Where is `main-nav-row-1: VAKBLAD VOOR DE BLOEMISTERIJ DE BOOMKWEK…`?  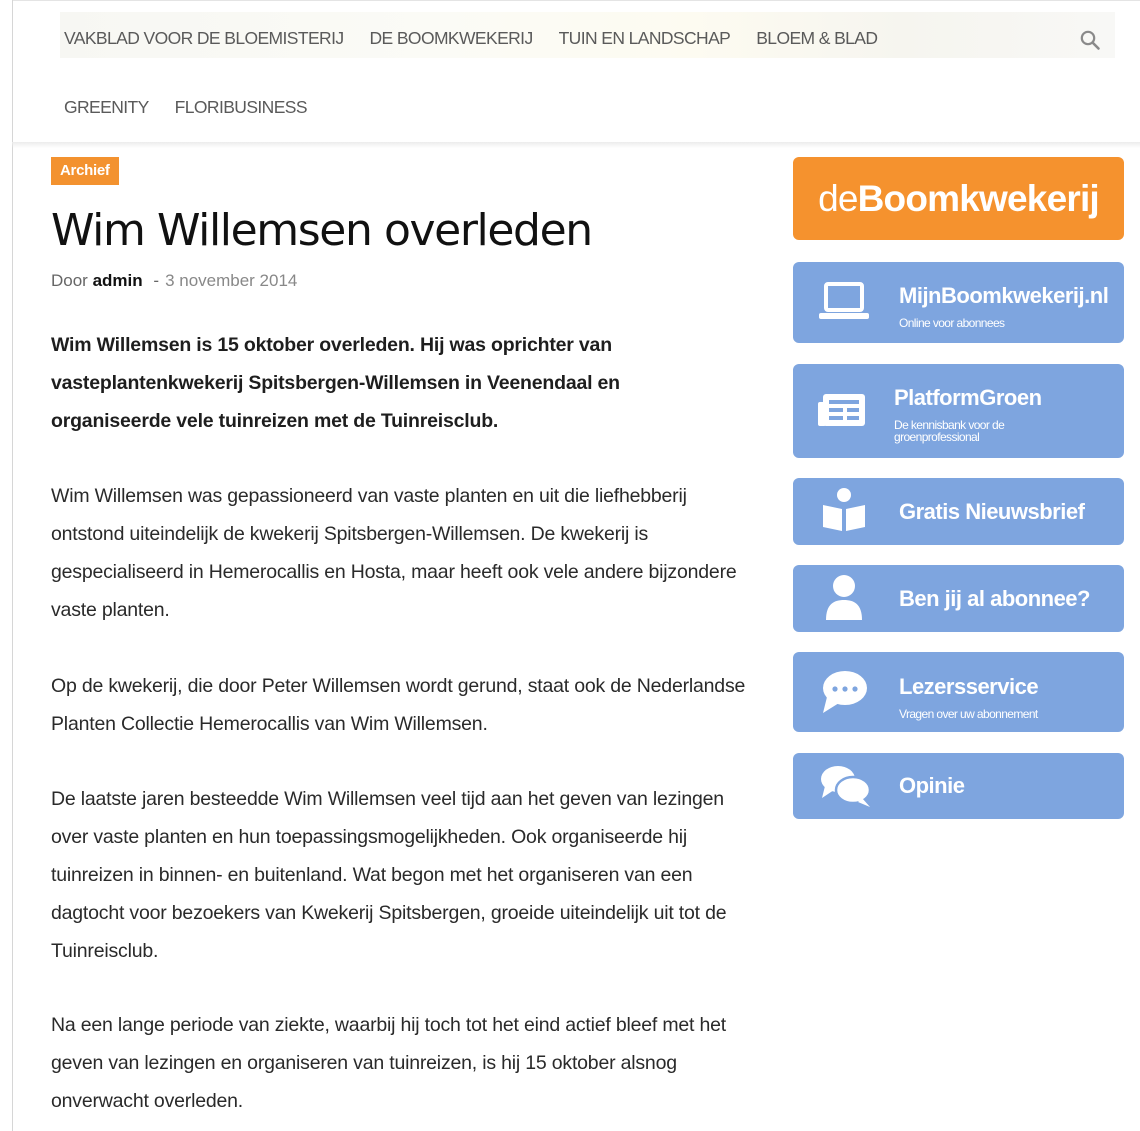
main-nav-row-1: VAKBLAD VOOR DE BLOEMISTERIJ DE BOOMKWEK… is located at coordinates (471, 38).